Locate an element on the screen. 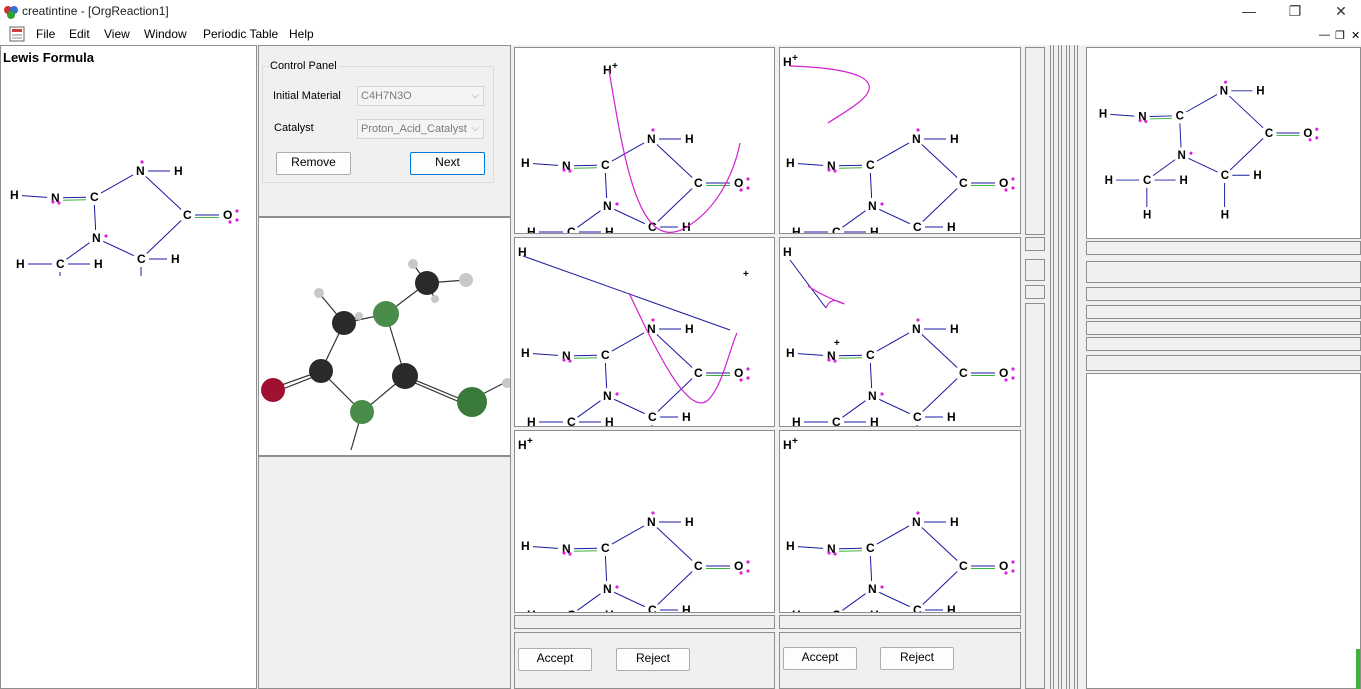 The height and width of the screenshot is (689, 1361). app-icon is located at coordinates (11, 12).